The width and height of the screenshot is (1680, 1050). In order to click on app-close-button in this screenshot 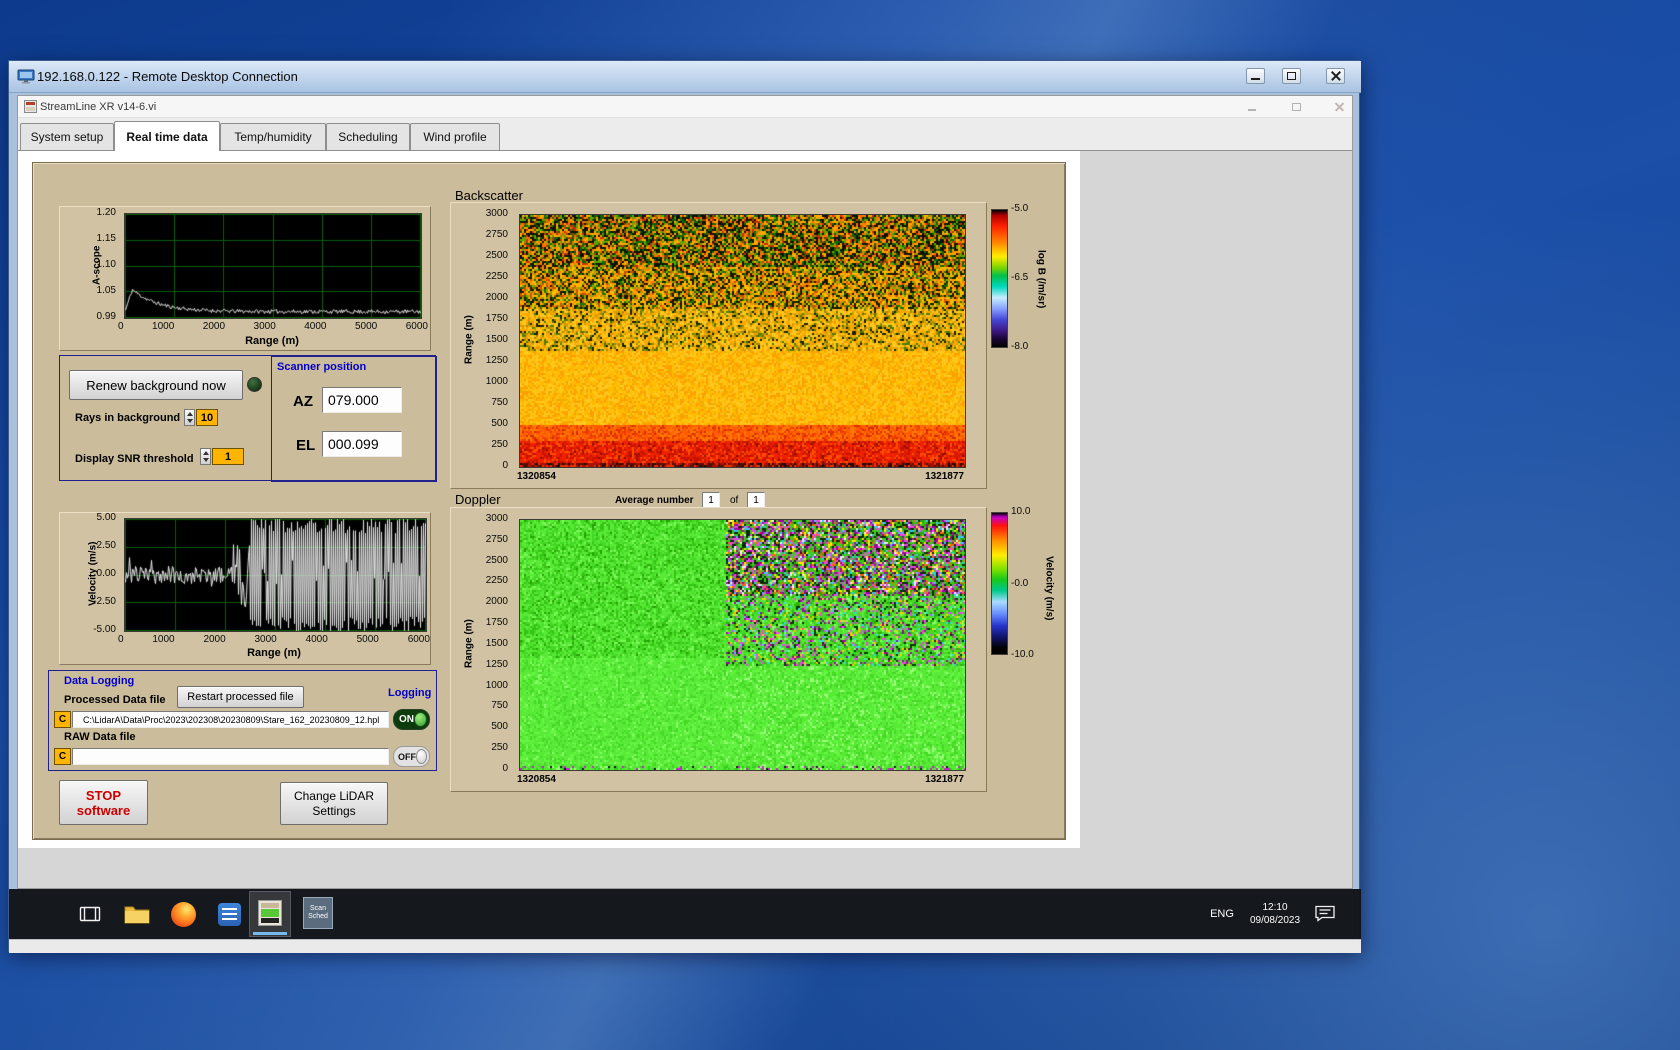, I will do `click(1339, 107)`.